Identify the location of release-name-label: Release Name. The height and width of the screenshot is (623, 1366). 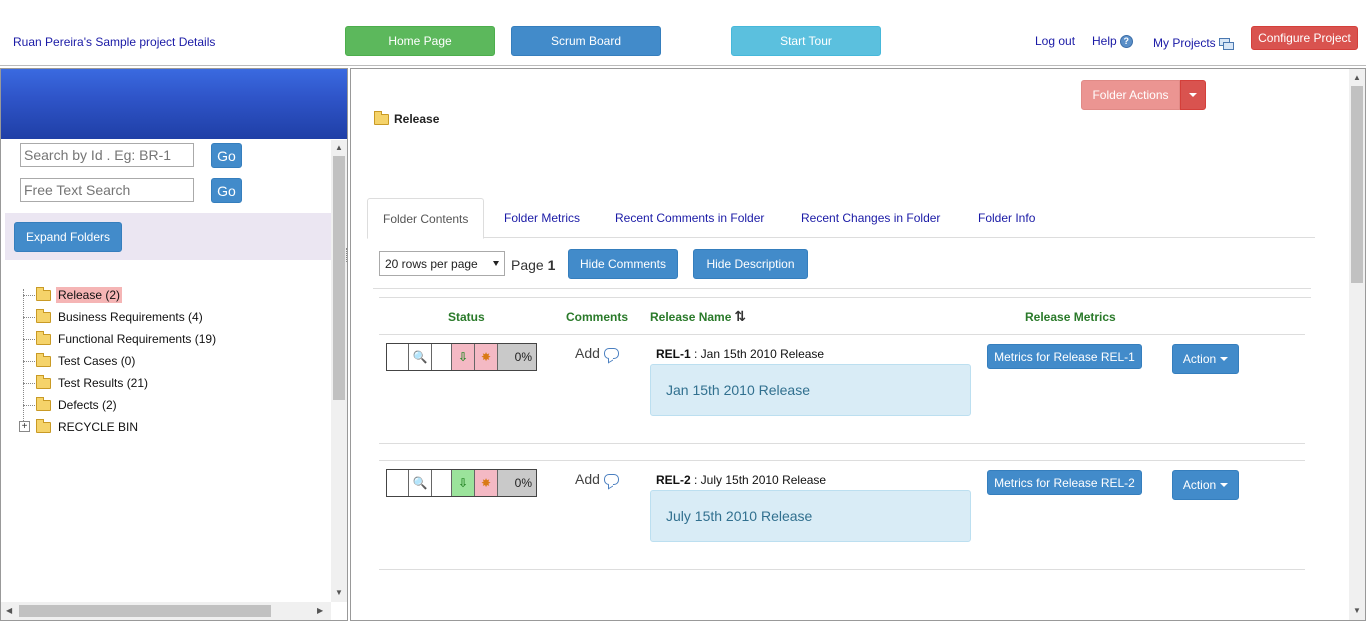
(691, 316).